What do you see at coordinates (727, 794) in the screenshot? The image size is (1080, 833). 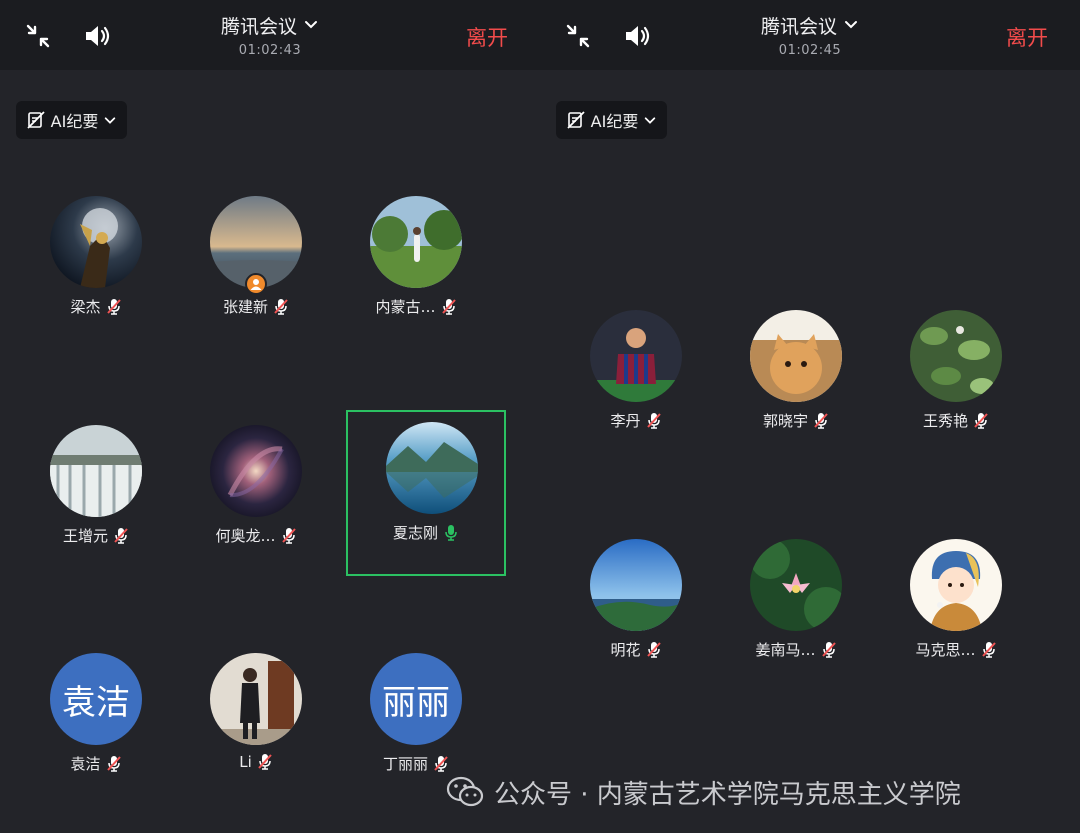 I see `watermark-text: 公众号 · 内蒙古艺术学院马克思主义学院` at bounding box center [727, 794].